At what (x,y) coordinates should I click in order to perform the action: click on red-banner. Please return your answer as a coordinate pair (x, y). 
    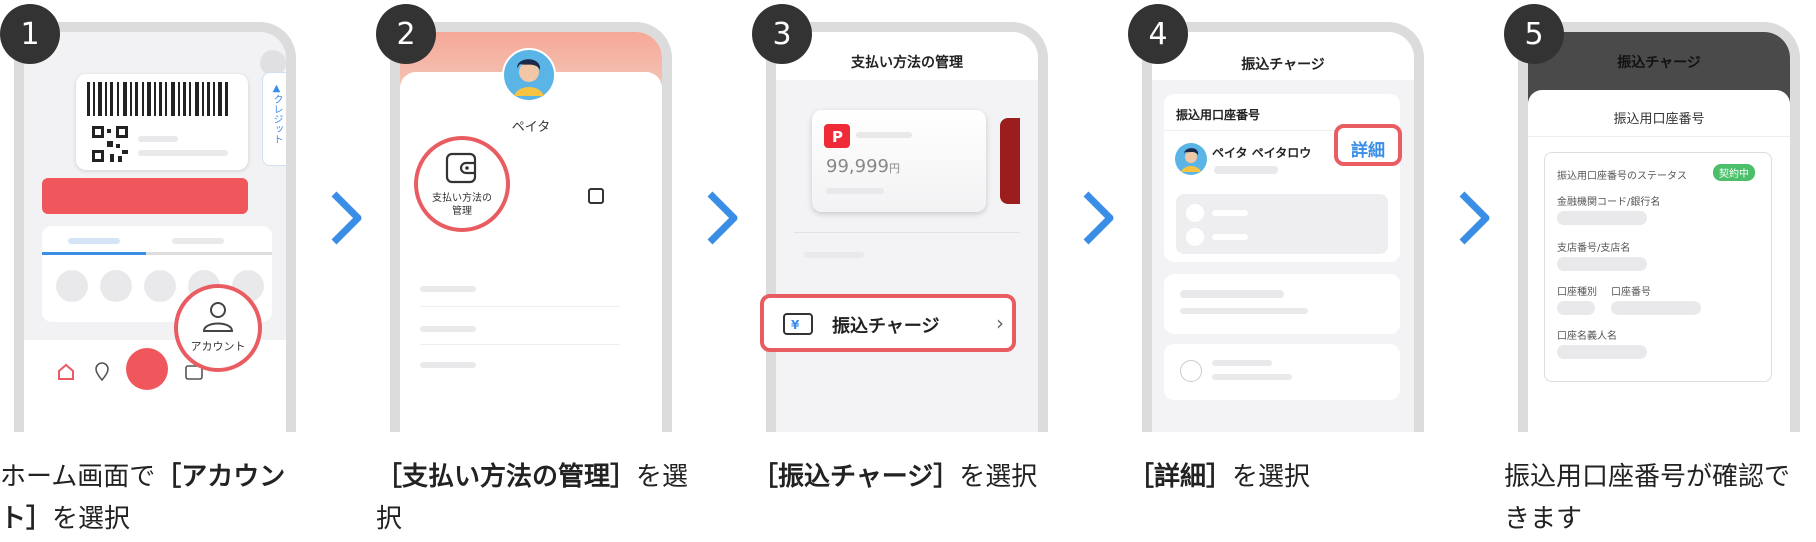
    Looking at the image, I should click on (145, 196).